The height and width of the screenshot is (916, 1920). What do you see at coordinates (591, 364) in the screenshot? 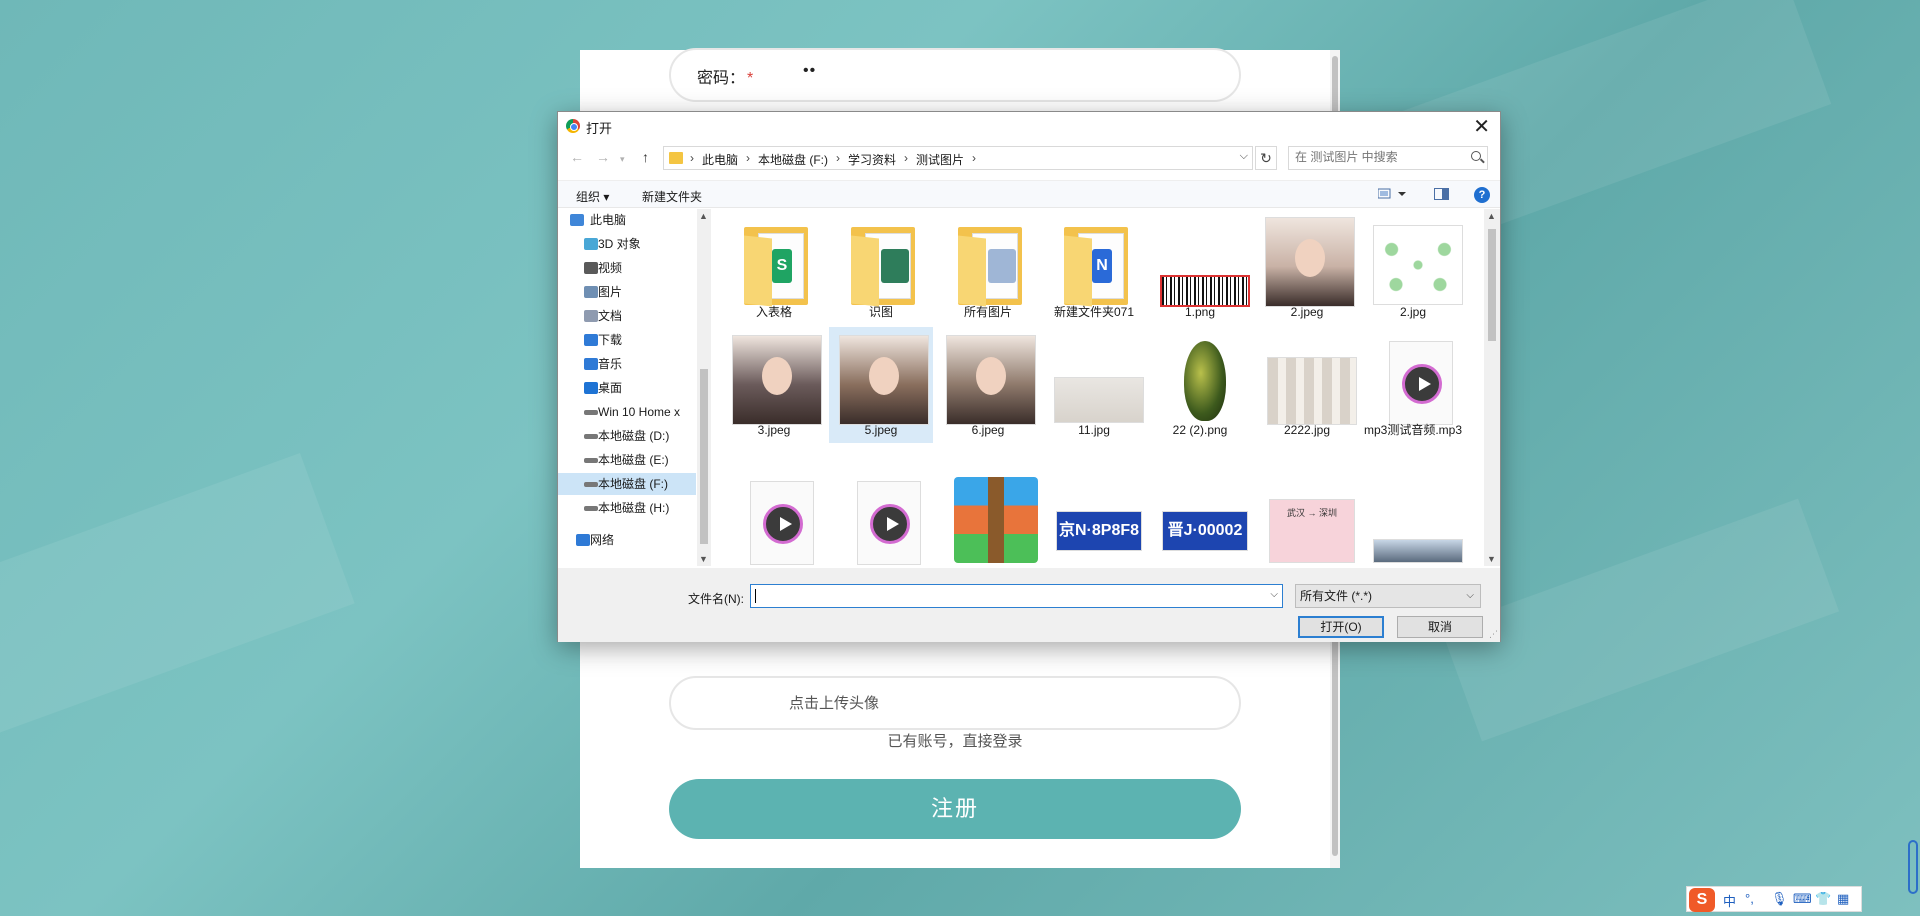
I see `music-icon` at bounding box center [591, 364].